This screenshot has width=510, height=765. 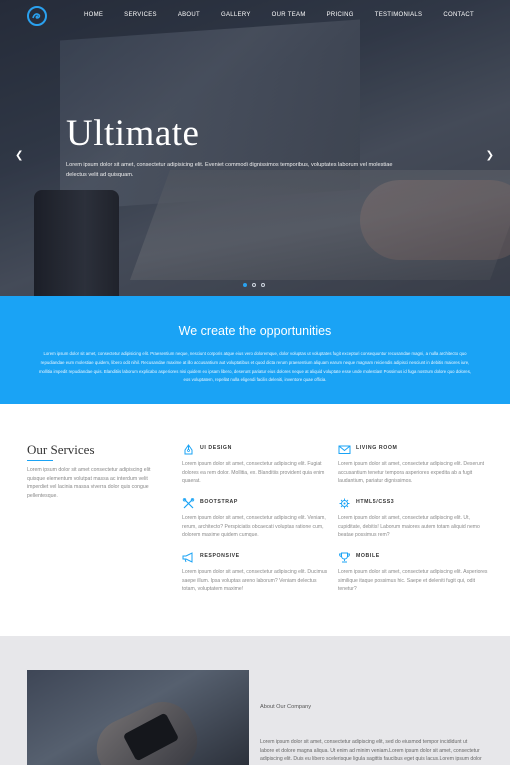 I want to click on tools-icon, so click(x=189, y=502).